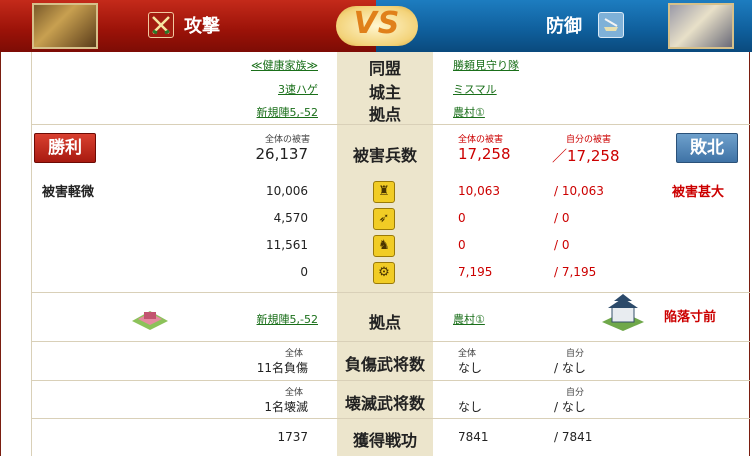 The width and height of the screenshot is (752, 456). Describe the element at coordinates (294, 393) in the screenshot. I see `att-destroyed-caption: 全体` at that location.